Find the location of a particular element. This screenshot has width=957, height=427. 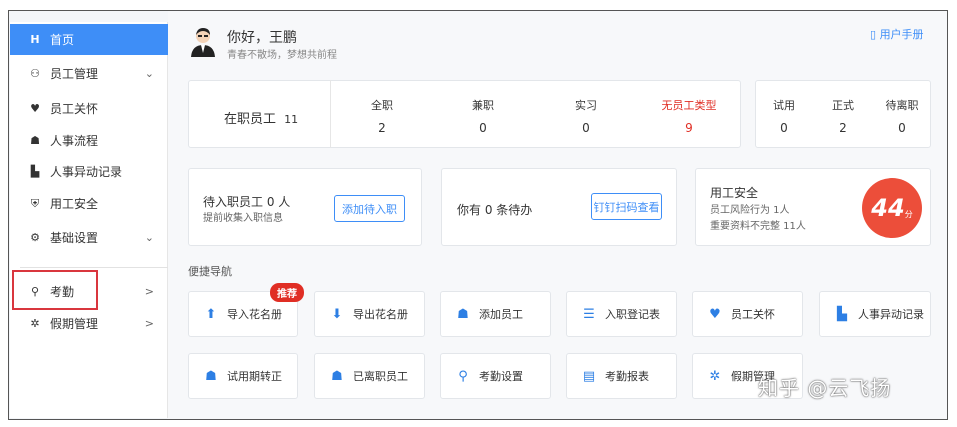

sidebar-item-label: 用工安全 is located at coordinates (74, 204).